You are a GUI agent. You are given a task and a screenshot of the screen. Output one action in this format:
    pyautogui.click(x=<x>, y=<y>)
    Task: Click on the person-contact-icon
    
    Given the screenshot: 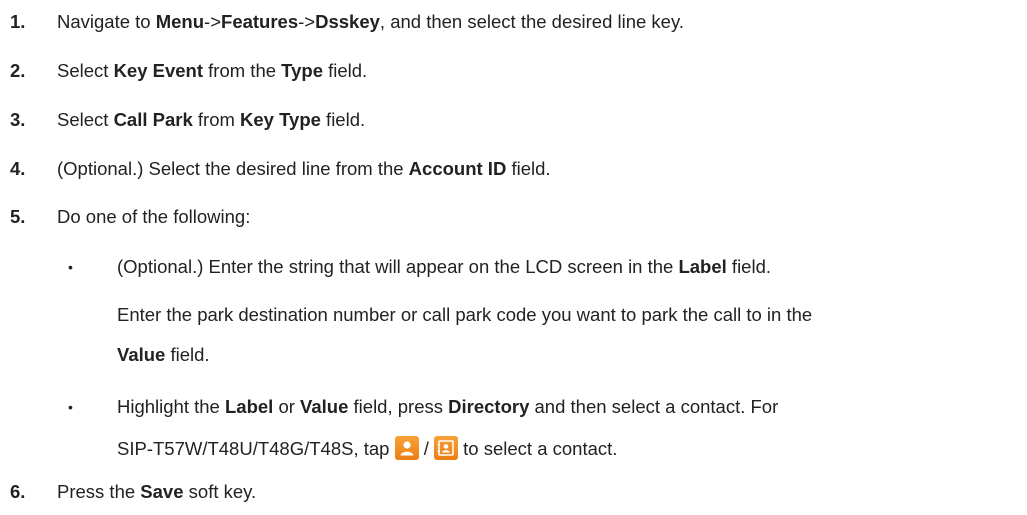 What is the action you would take?
    pyautogui.click(x=406, y=448)
    